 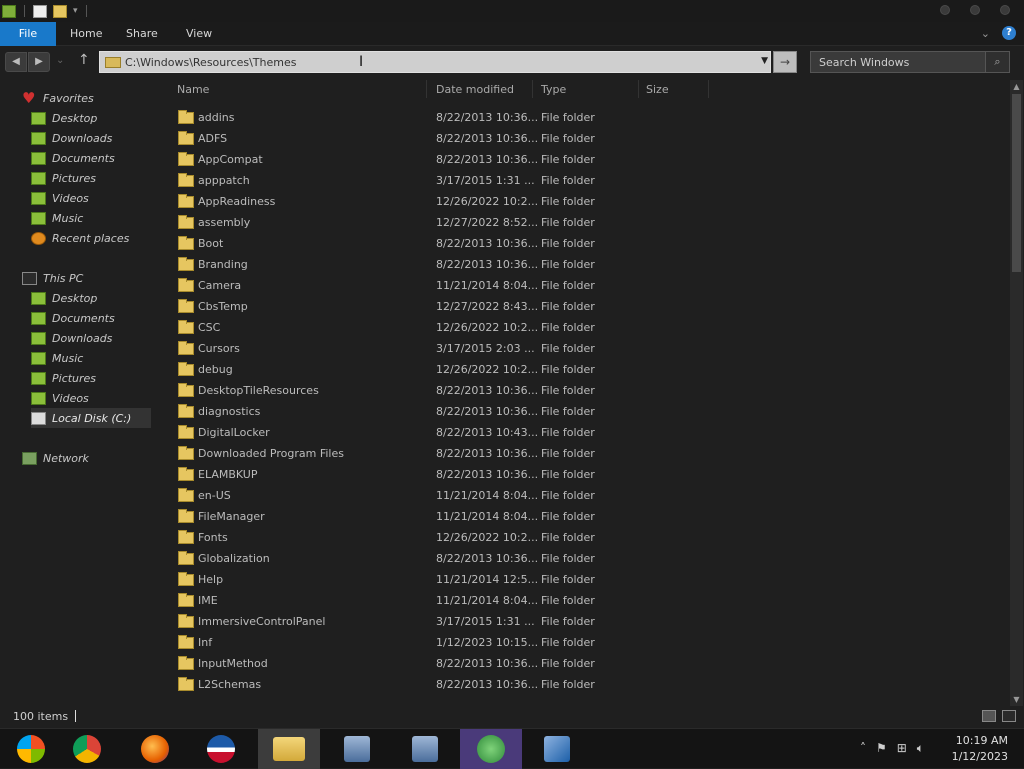 I want to click on new-folder-icon, so click(x=60, y=11).